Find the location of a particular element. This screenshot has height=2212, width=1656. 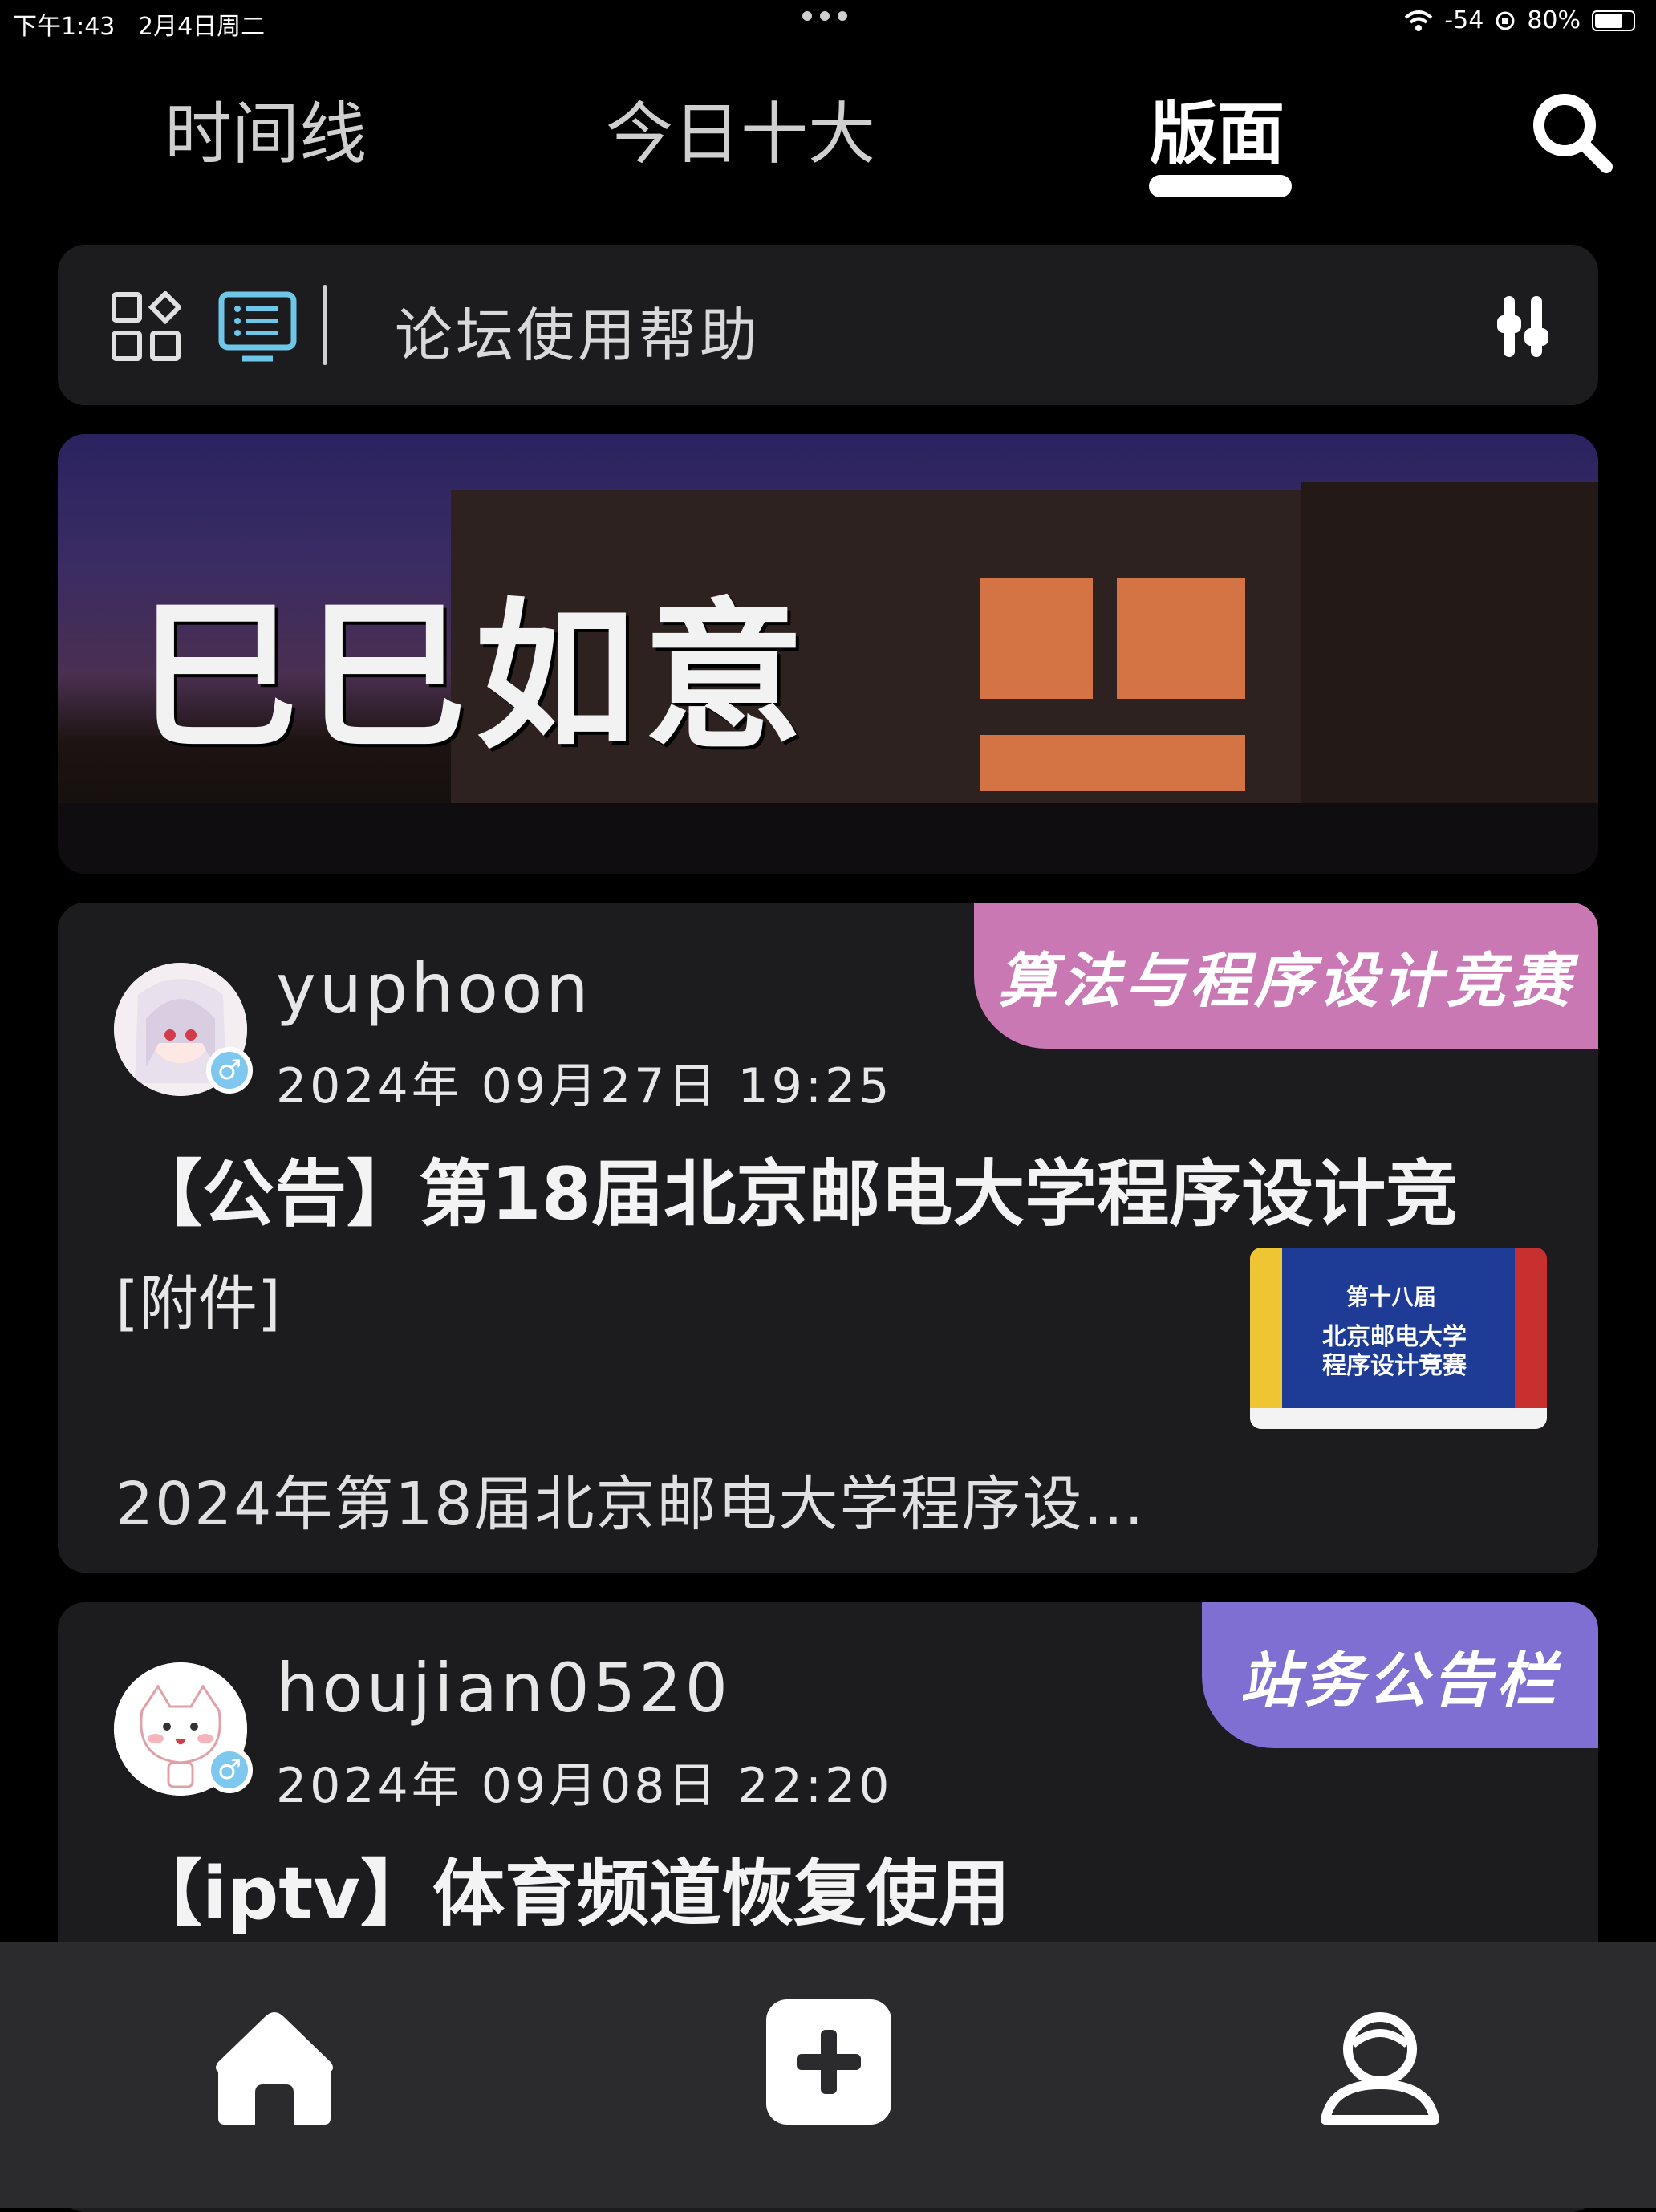

add-icon is located at coordinates (829, 2062).